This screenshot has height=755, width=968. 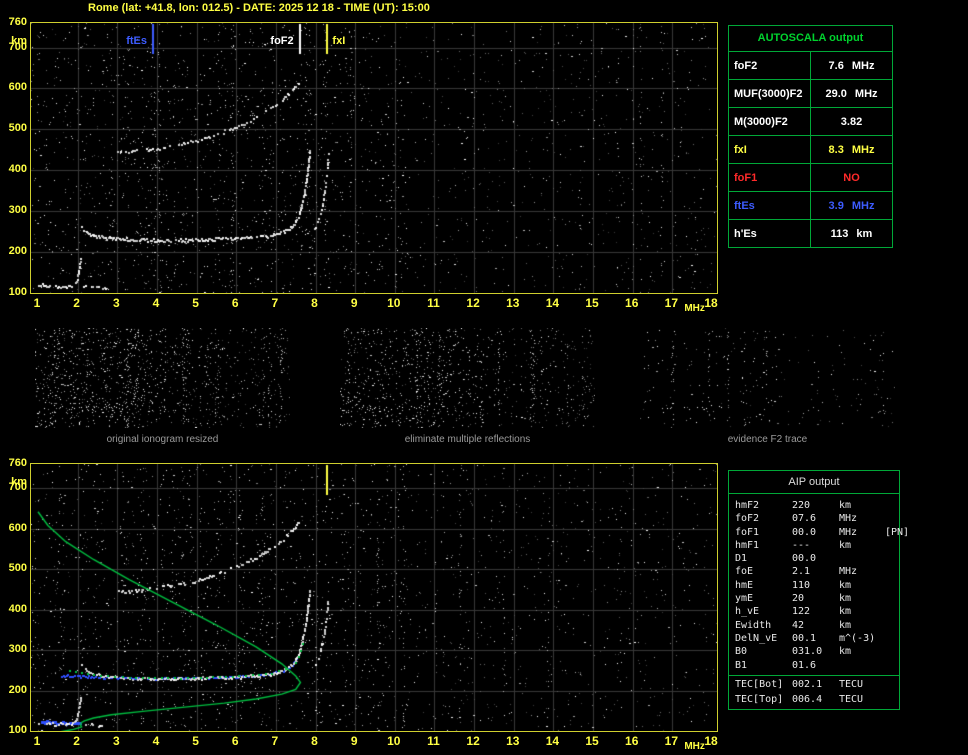 I want to click on autoscala-row-label: foF1, so click(x=770, y=177).